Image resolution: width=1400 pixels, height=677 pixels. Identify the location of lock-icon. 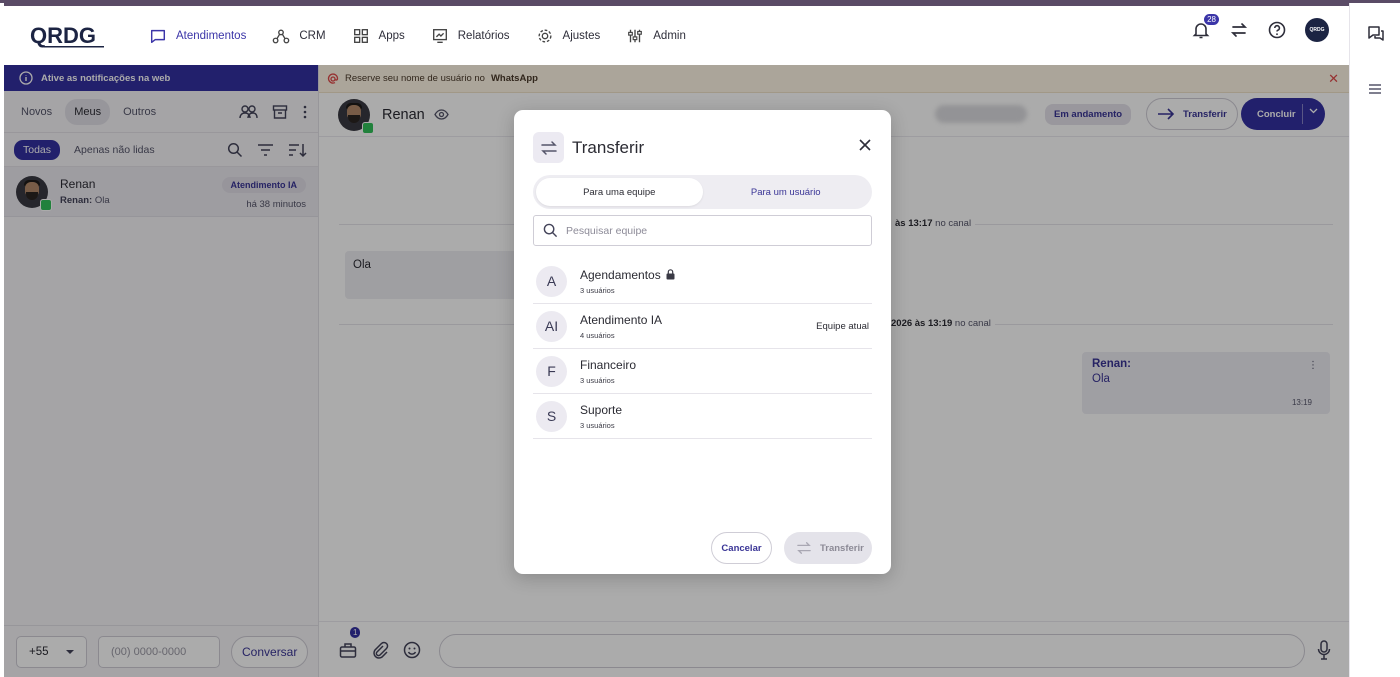
(670, 274).